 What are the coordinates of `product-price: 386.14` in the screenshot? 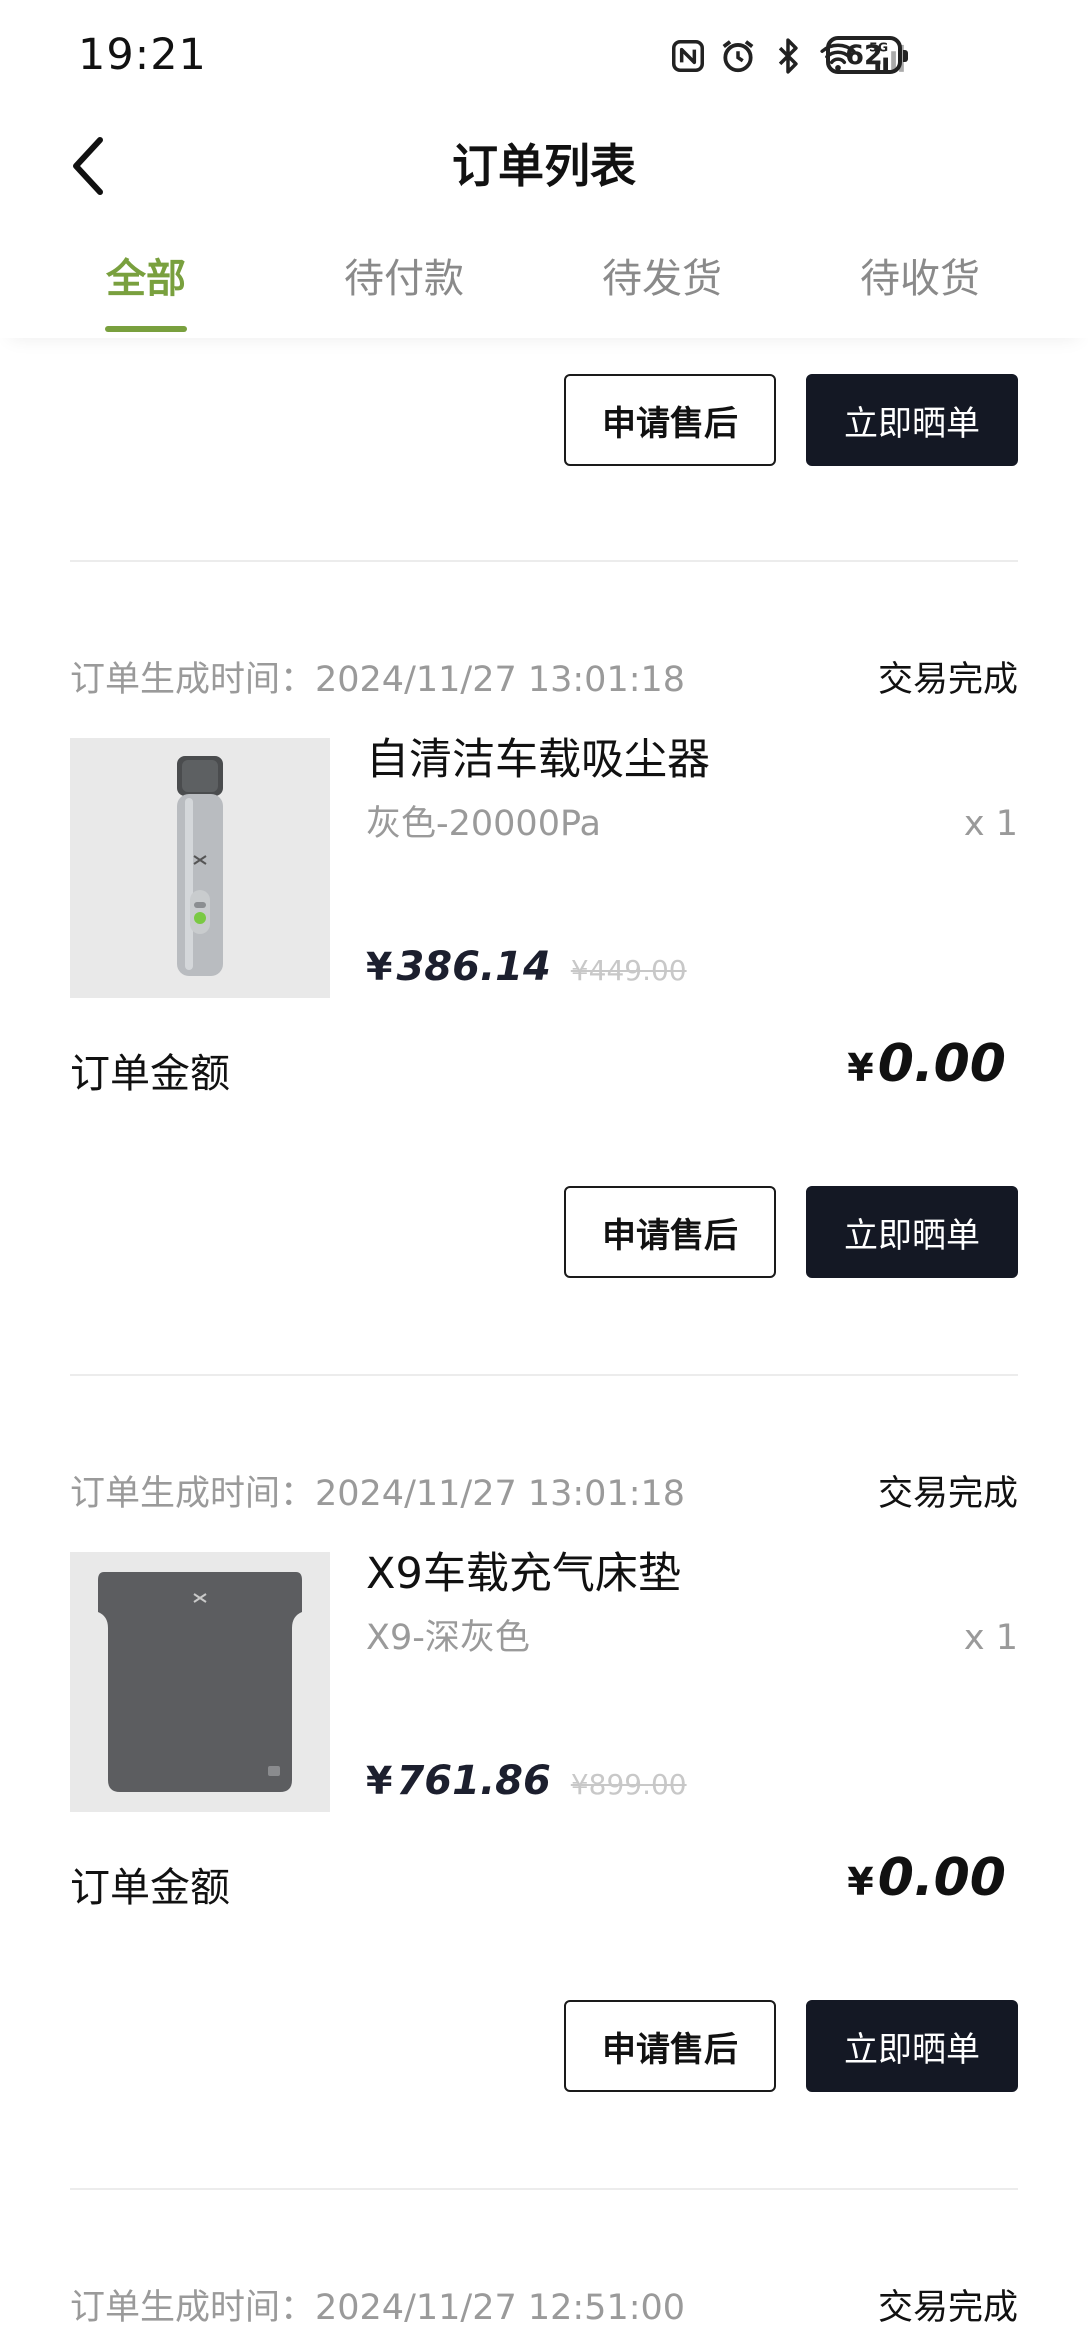 It's located at (473, 967).